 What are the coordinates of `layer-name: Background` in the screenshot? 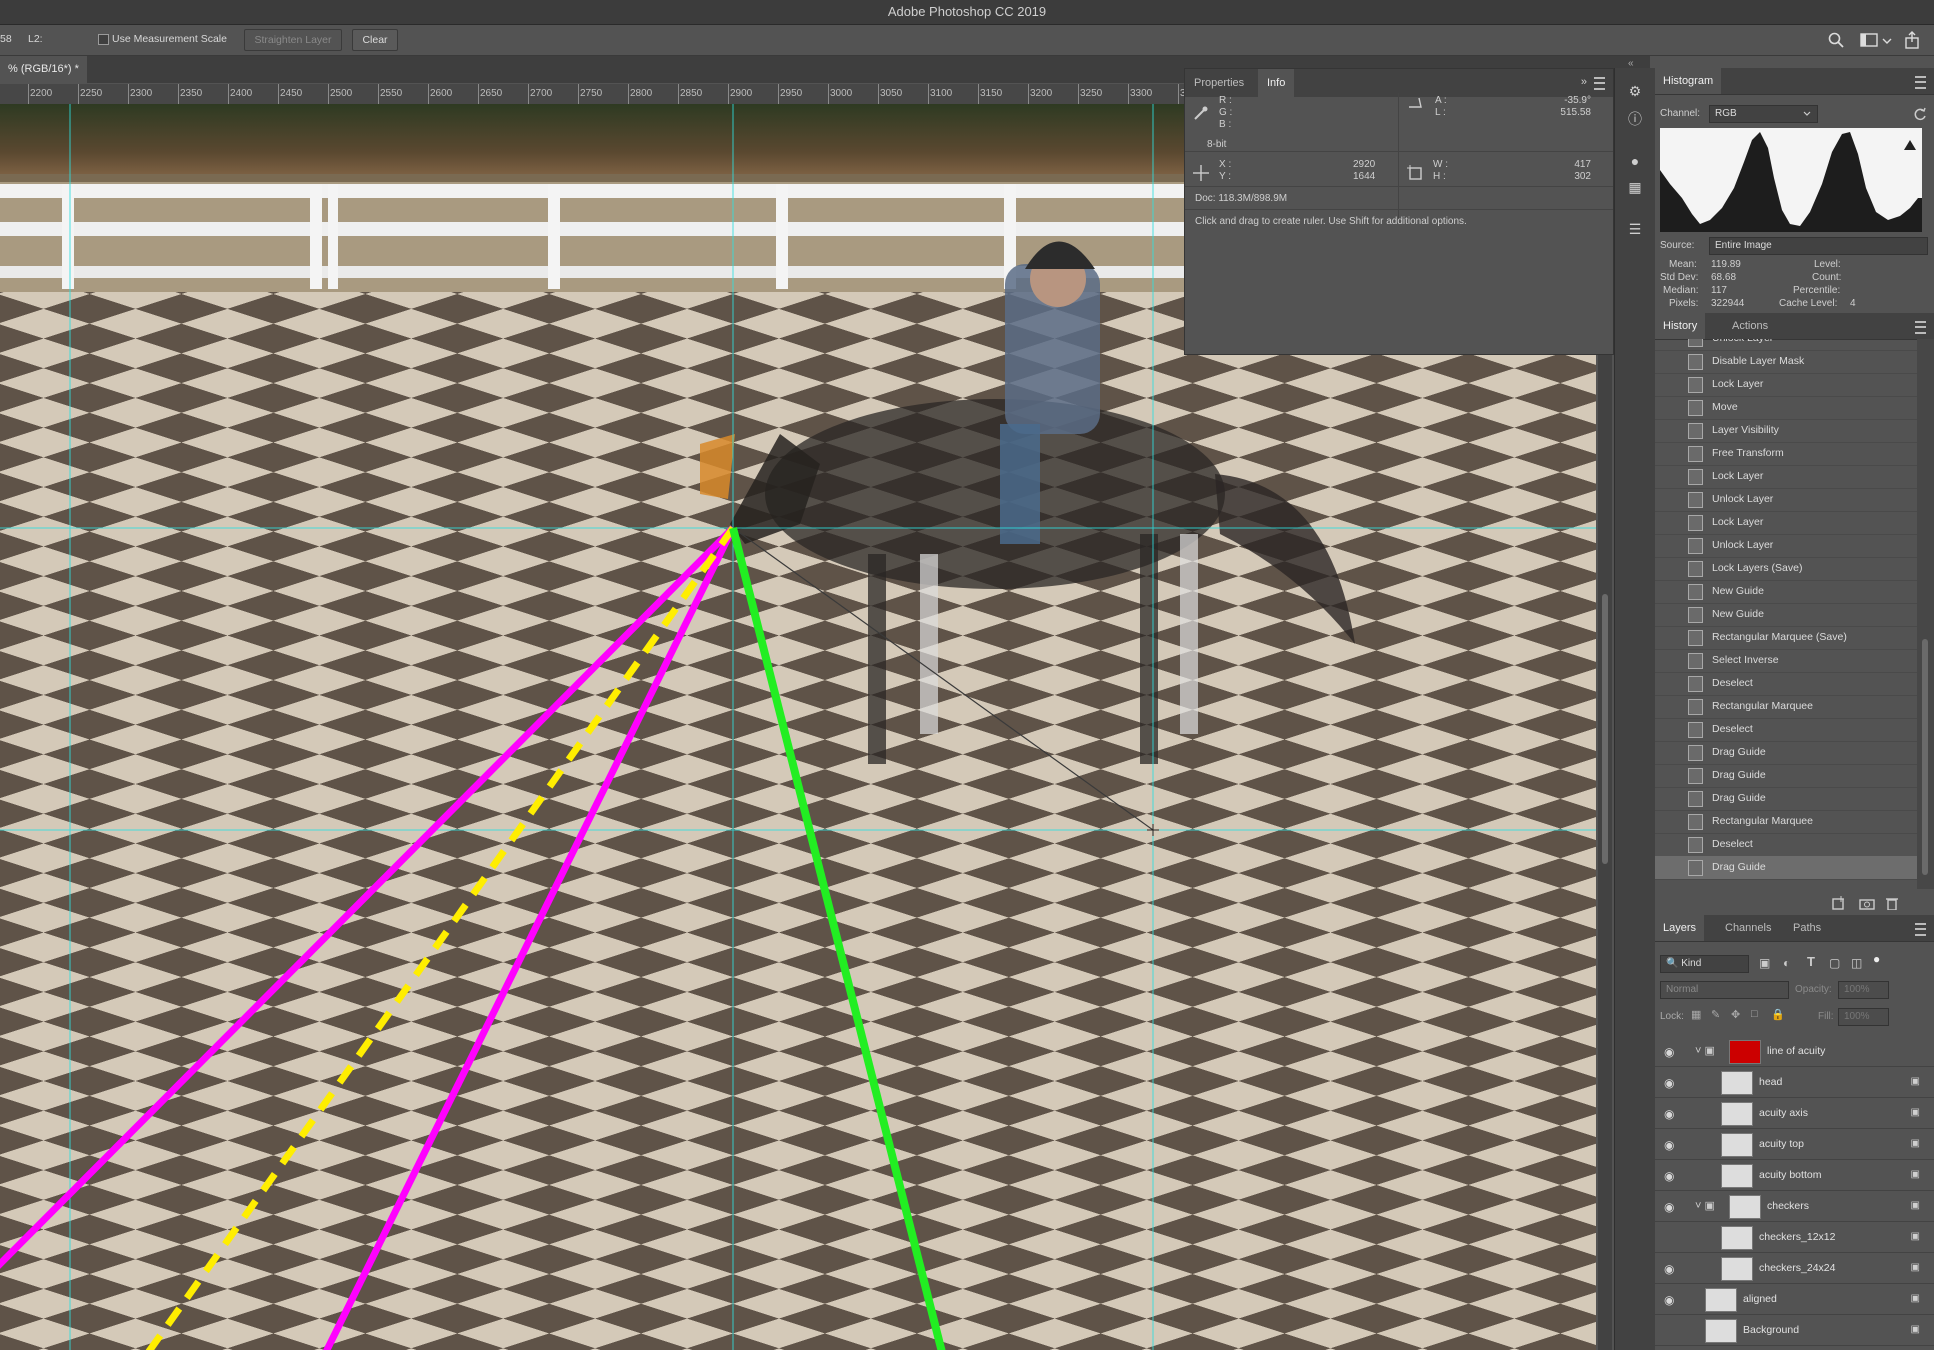 It's located at (1771, 1330).